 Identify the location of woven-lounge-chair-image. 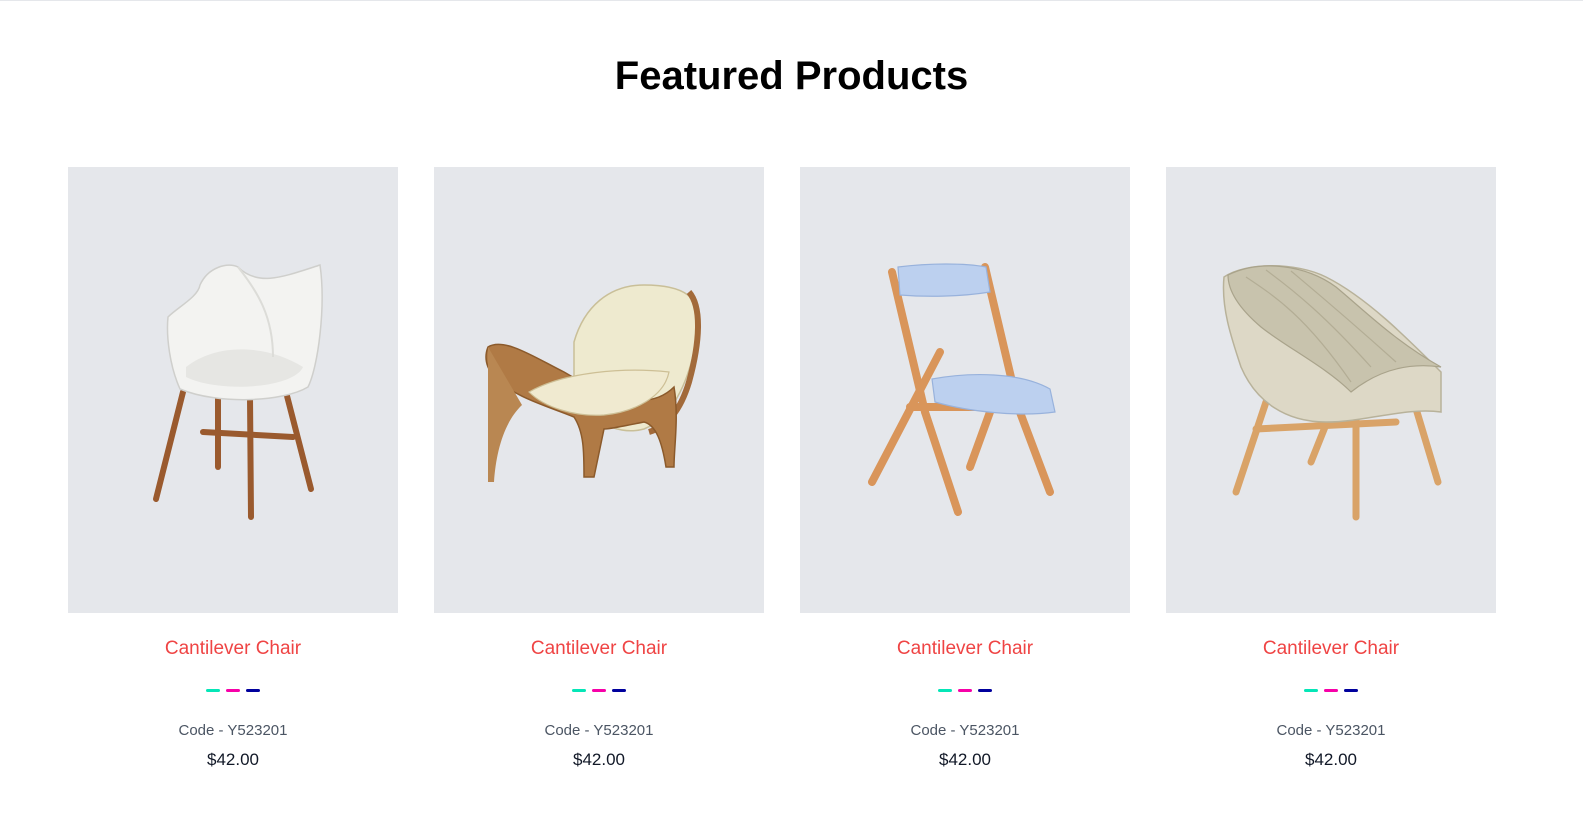
(1332, 393).